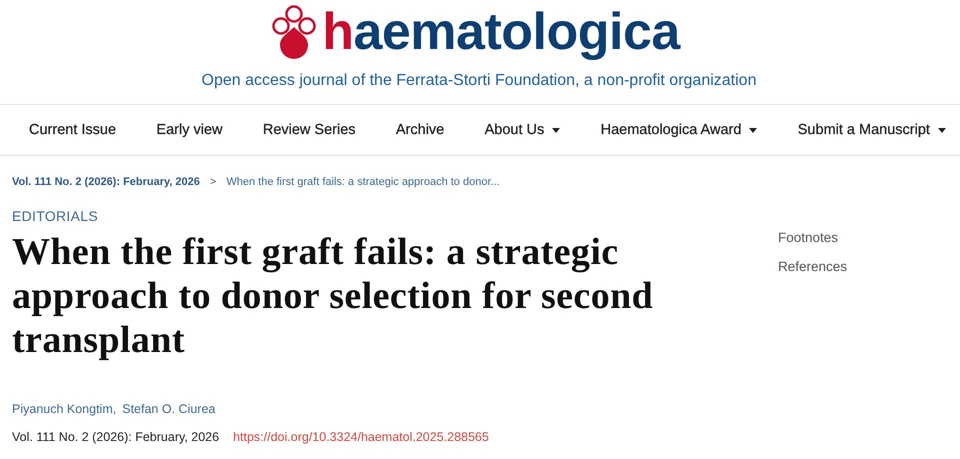 The width and height of the screenshot is (960, 459). I want to click on nav-link: Archive, so click(420, 130).